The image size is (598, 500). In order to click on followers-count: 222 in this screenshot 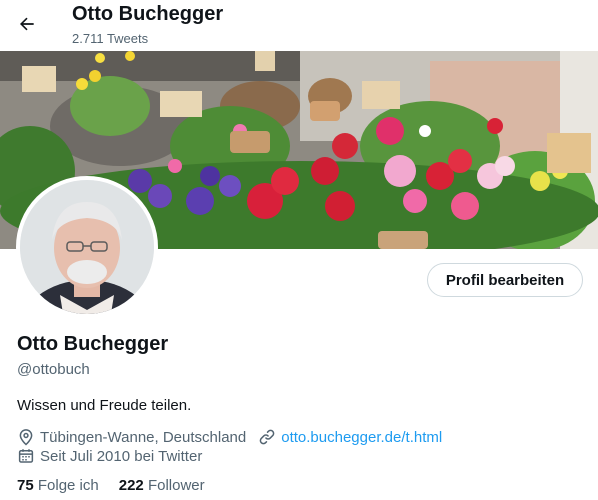, I will do `click(131, 485)`.